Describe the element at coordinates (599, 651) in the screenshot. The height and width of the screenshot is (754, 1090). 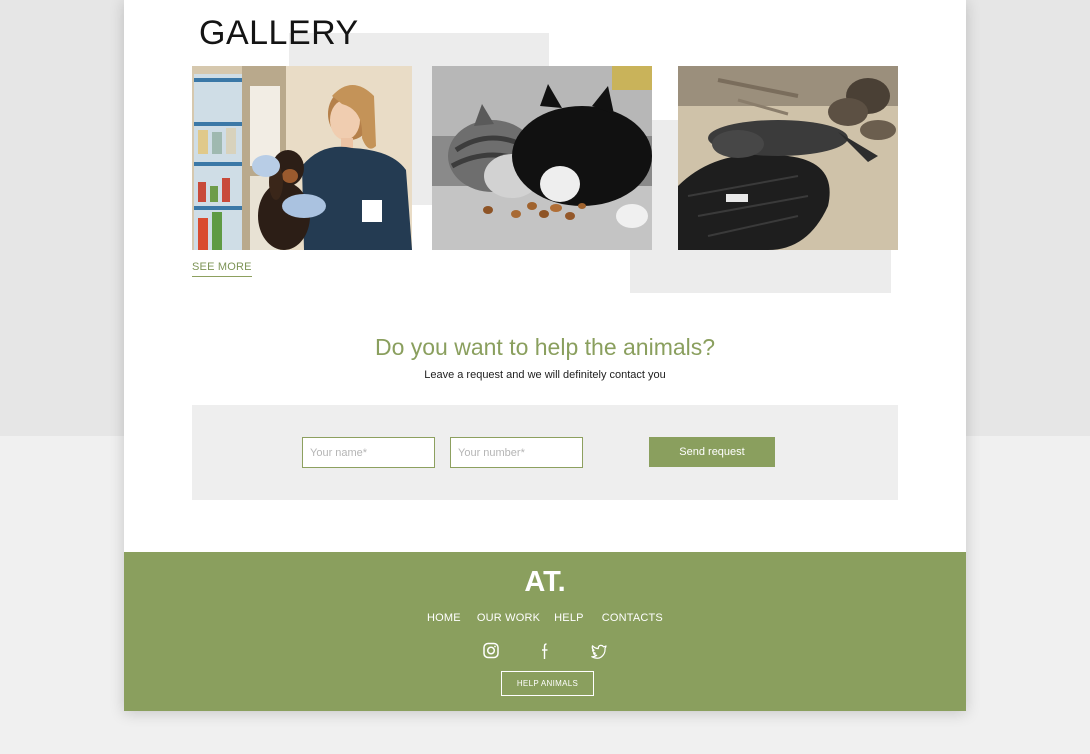
I see `twitter-icon` at that location.